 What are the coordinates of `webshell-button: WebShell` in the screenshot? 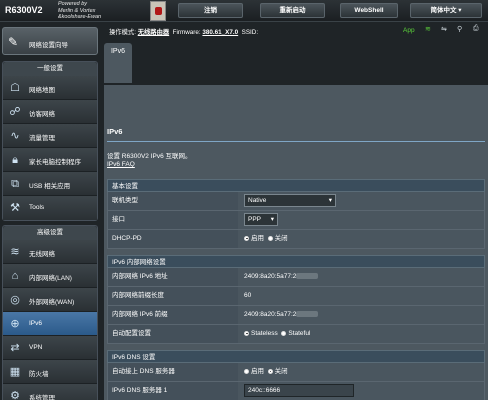 It's located at (369, 10).